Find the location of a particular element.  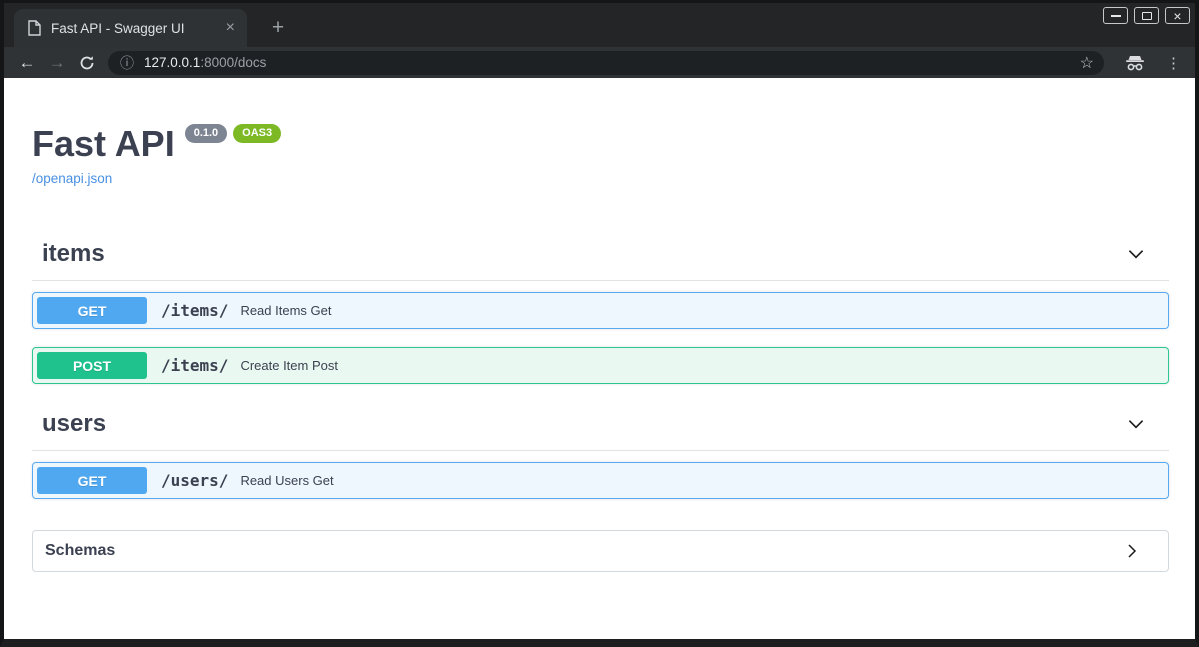

endpoint-summary: Read Items Get is located at coordinates (286, 310).